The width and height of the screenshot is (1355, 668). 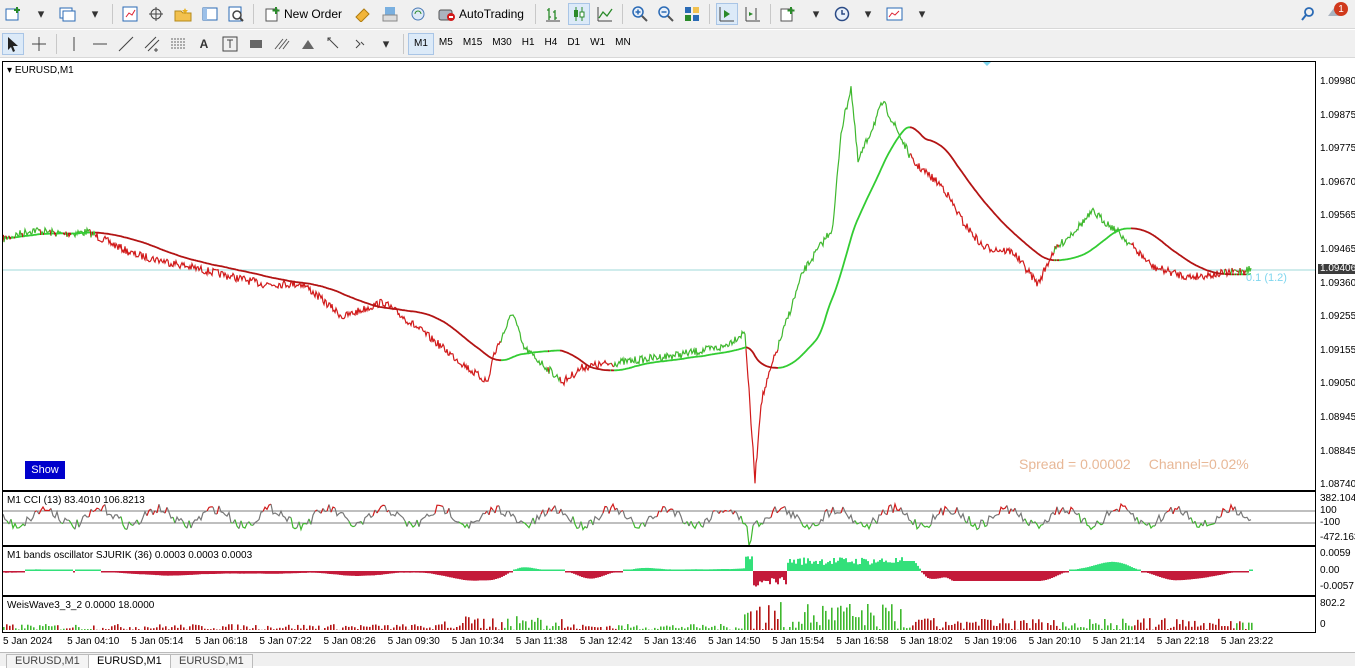 I want to click on price-line-segment, so click(x=1233, y=270).